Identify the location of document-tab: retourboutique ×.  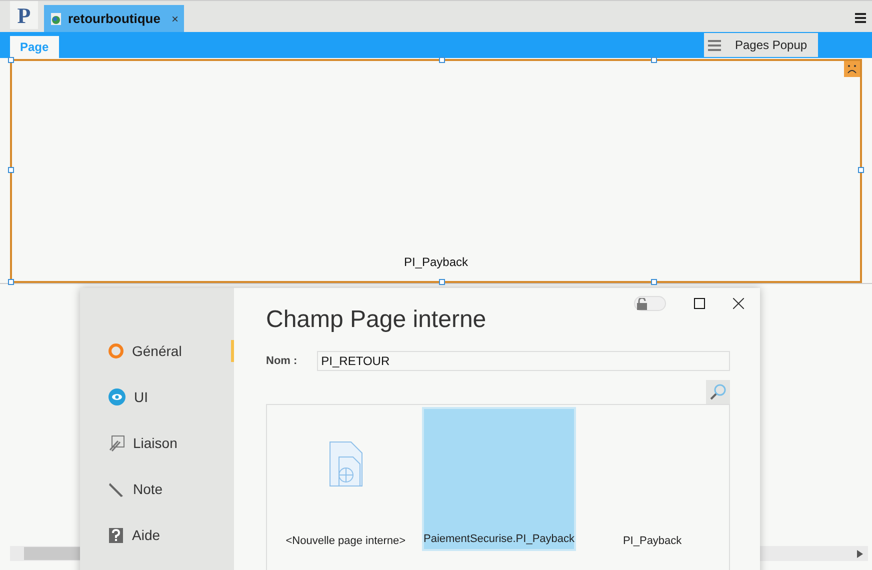
(114, 18).